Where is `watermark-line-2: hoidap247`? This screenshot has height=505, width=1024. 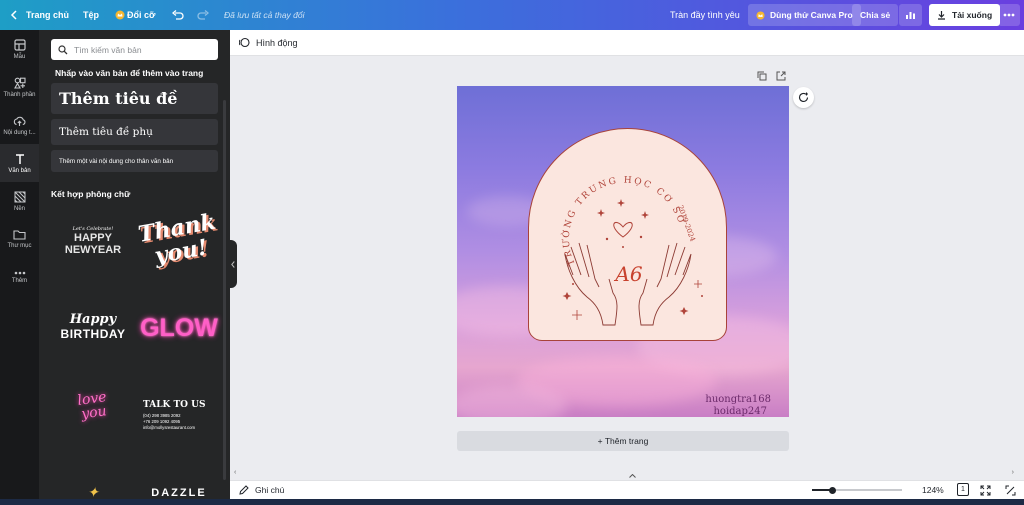
watermark-line-2: hoidap247 is located at coordinates (740, 411).